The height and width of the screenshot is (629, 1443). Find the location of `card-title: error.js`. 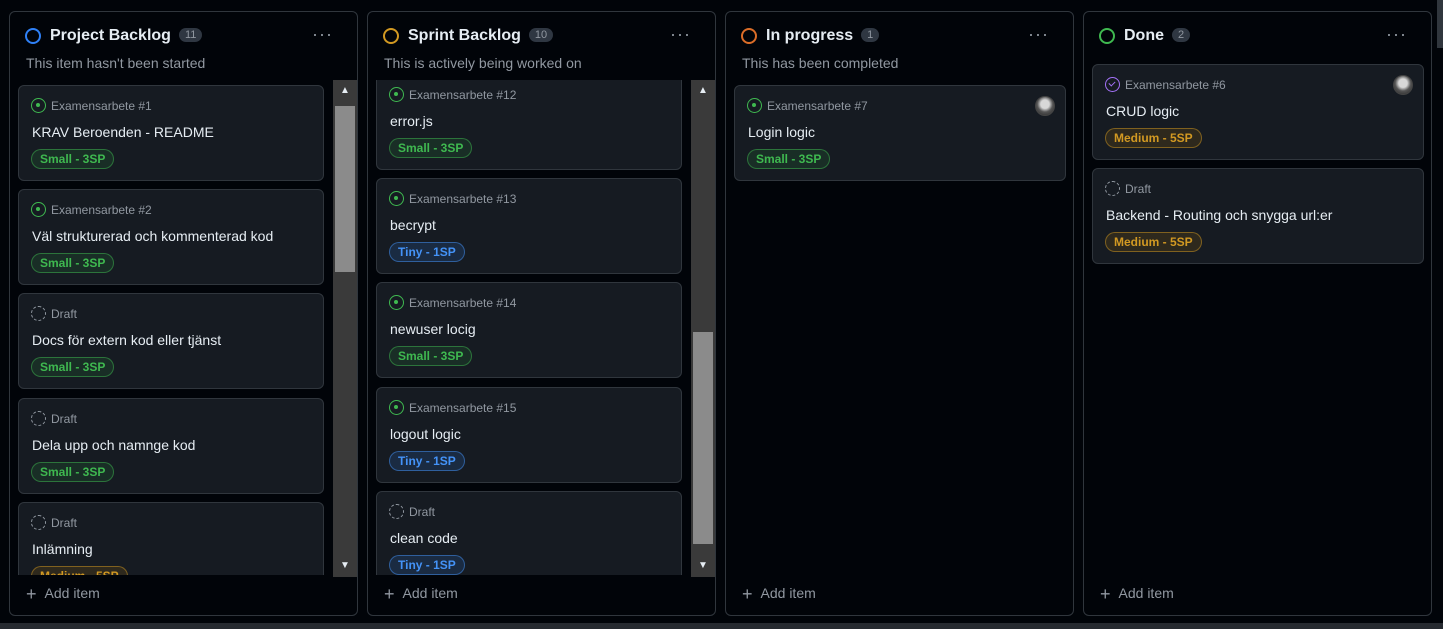

card-title: error.js is located at coordinates (411, 121).